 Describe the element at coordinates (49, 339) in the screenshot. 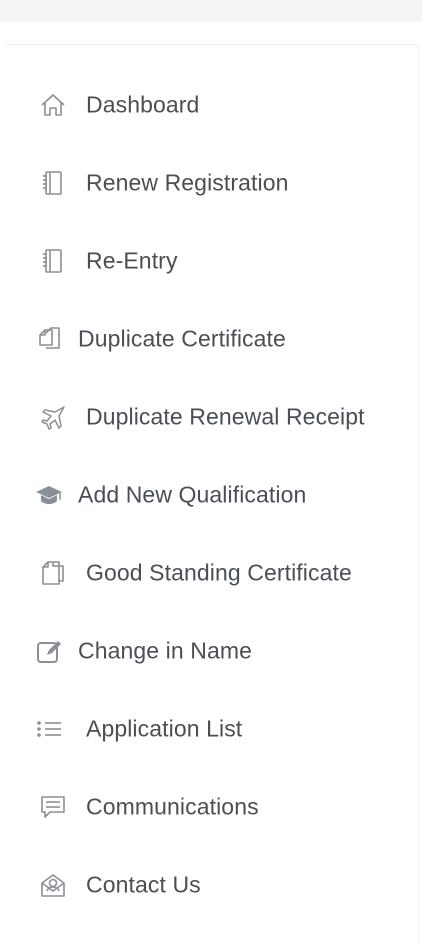

I see `copy-icon` at that location.